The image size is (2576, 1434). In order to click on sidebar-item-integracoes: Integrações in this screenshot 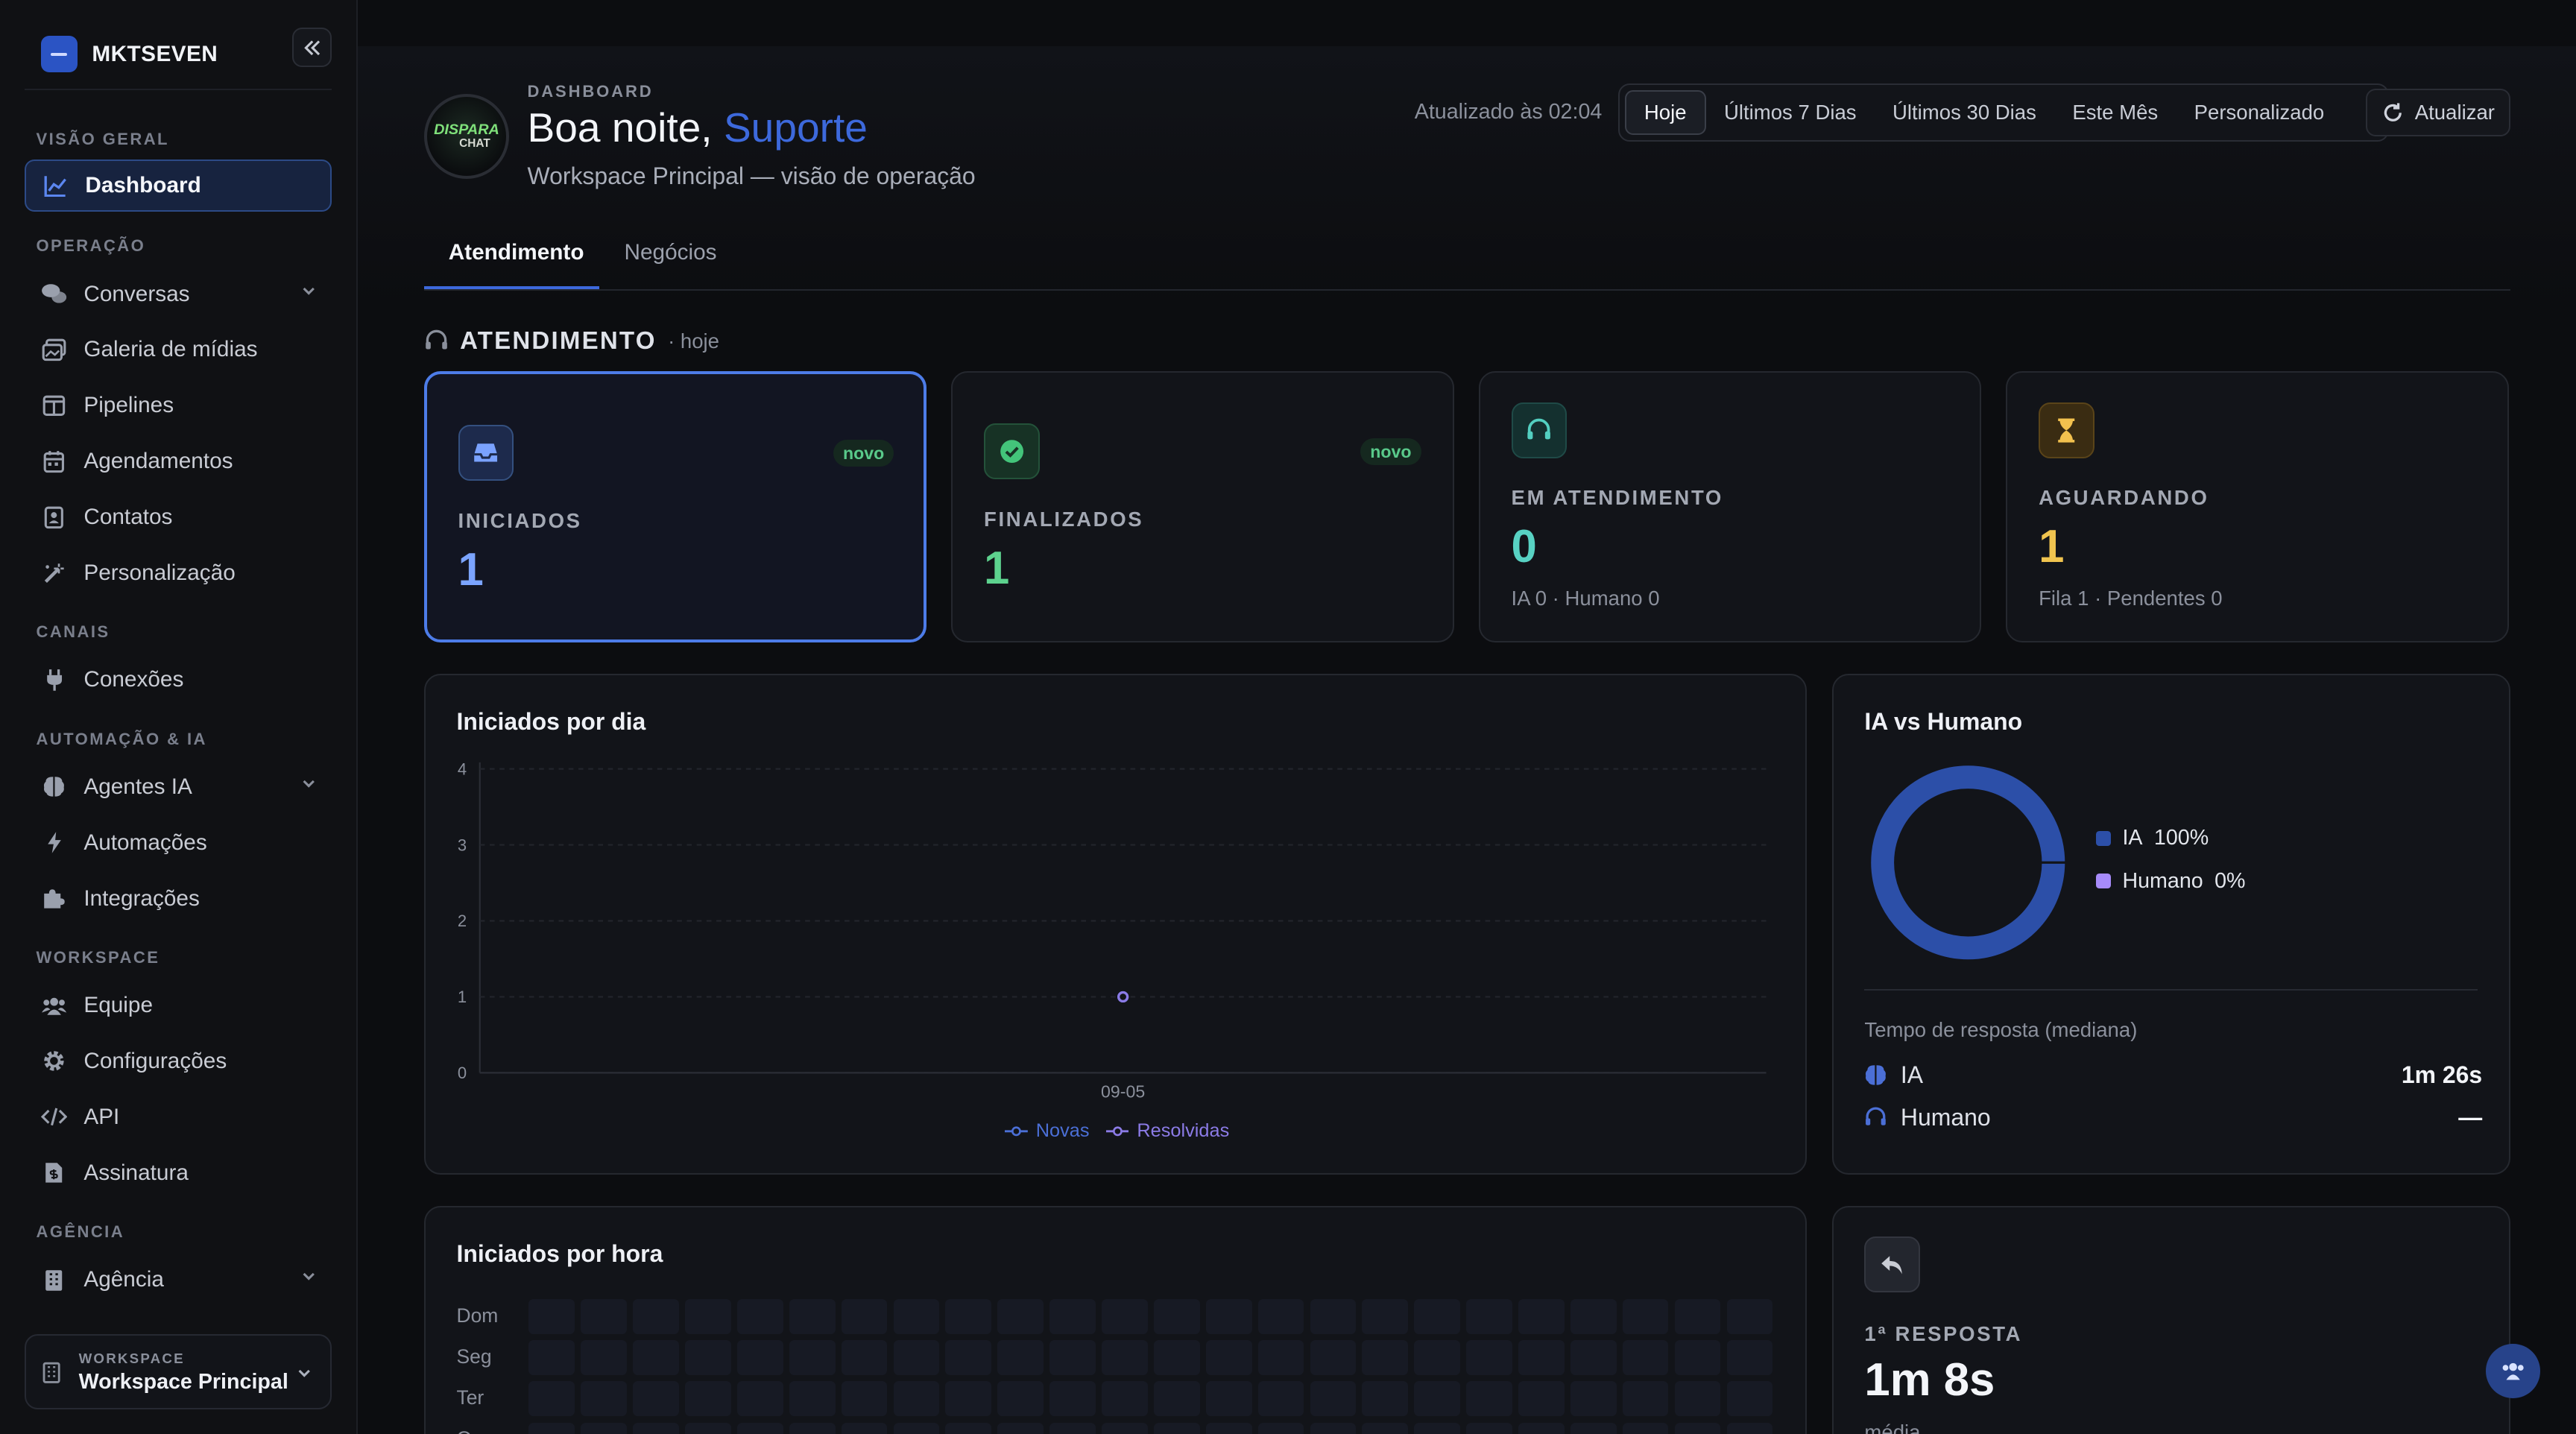, I will do `click(179, 898)`.